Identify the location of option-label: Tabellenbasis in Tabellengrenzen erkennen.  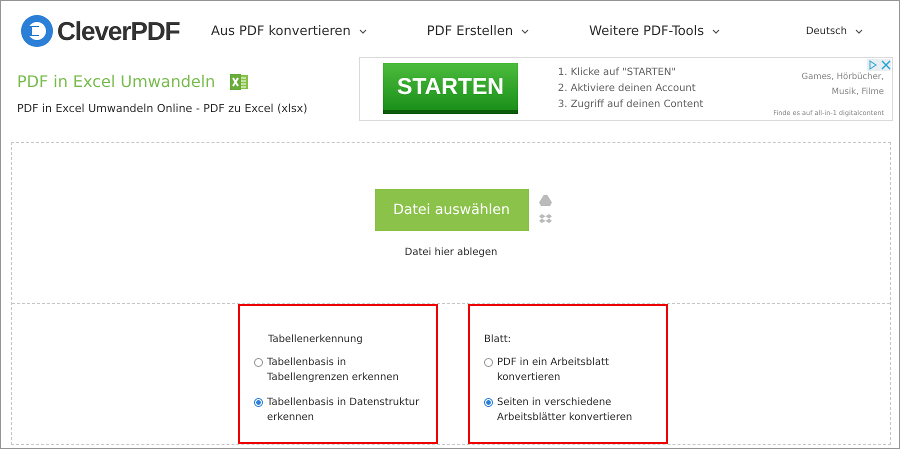
(333, 370).